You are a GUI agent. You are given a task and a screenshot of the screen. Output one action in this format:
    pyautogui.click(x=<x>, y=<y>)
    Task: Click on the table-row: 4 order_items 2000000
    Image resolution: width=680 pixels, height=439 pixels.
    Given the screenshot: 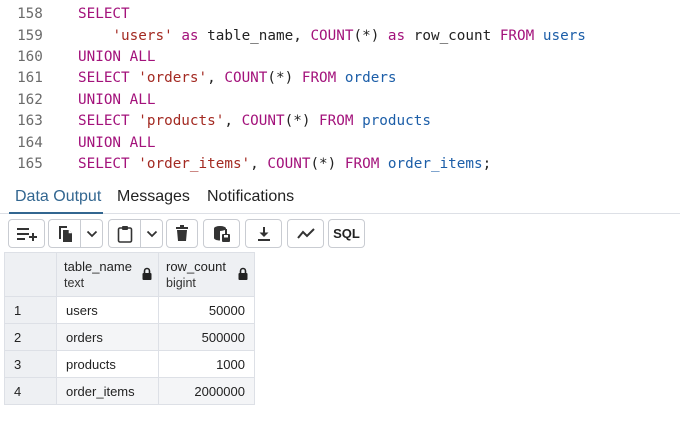 What is the action you would take?
    pyautogui.click(x=129, y=391)
    